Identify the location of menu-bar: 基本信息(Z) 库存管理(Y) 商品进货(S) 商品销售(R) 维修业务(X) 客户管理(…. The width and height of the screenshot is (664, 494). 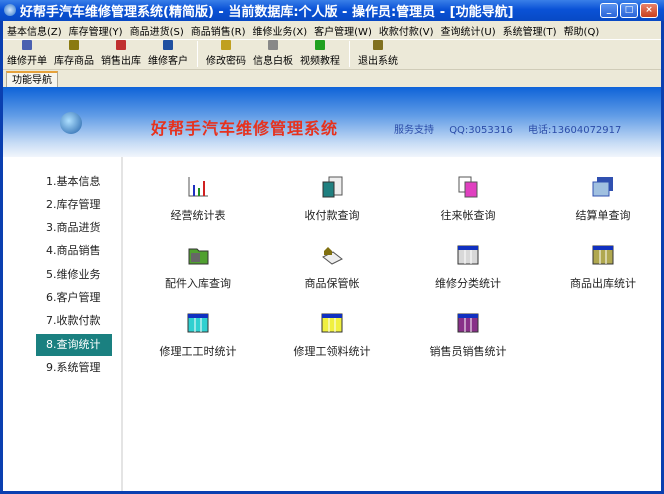
(332, 30).